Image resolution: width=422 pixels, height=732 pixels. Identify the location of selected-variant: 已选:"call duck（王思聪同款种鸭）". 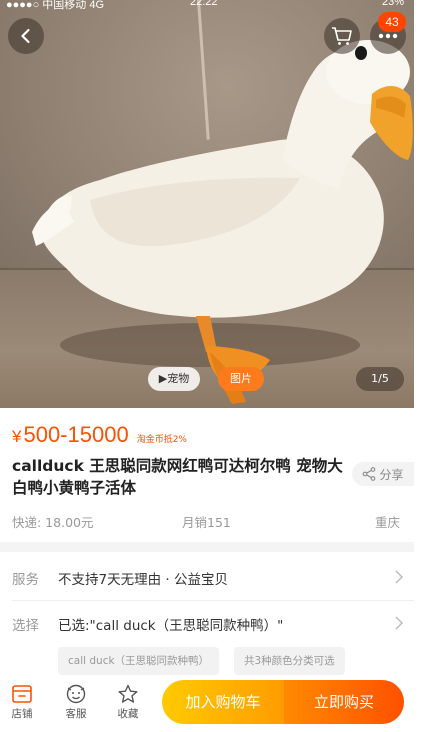
(171, 626).